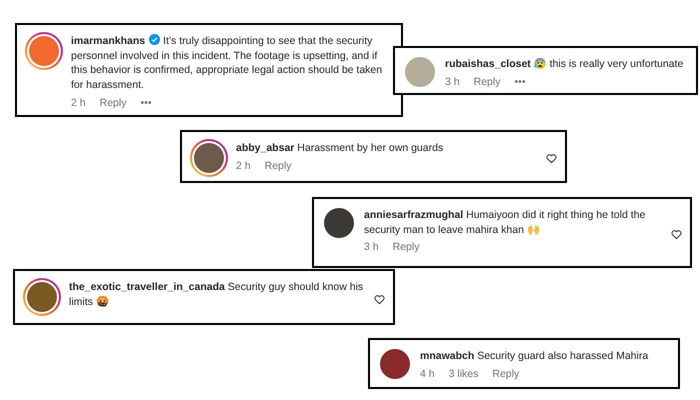 The image size is (700, 400). Describe the element at coordinates (147, 287) in the screenshot. I see `username-link: the_exotic_traveller_in_canada` at that location.